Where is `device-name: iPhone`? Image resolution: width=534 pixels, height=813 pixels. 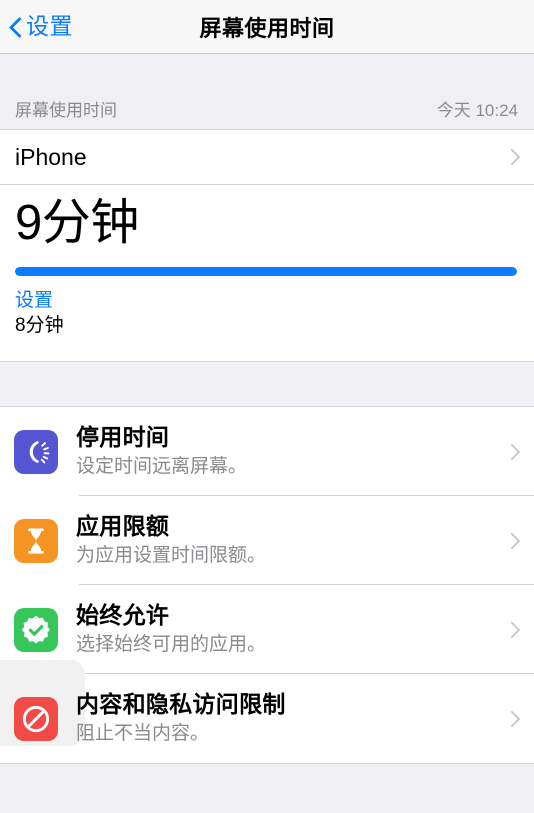
device-name: iPhone is located at coordinates (51, 156).